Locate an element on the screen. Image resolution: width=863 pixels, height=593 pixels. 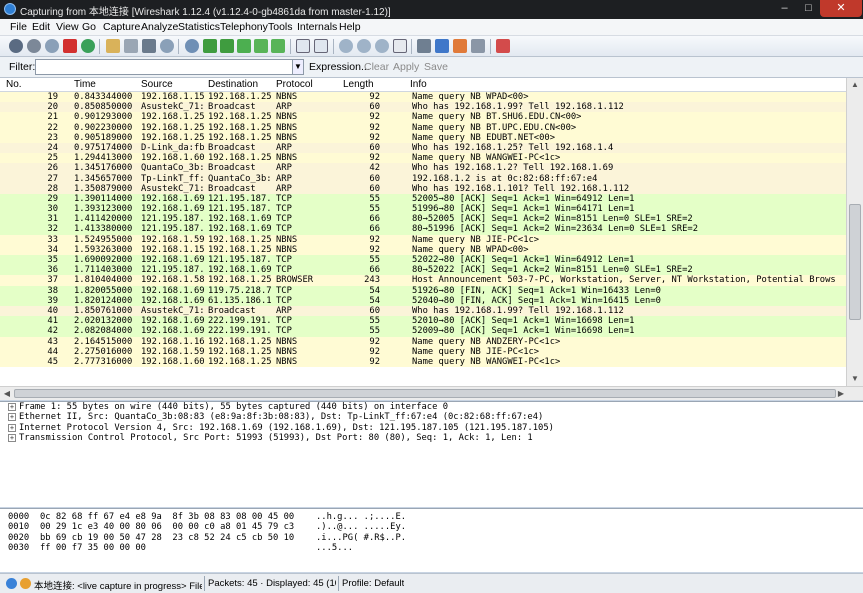
zoom-normal-icon is located at coordinates (382, 46).